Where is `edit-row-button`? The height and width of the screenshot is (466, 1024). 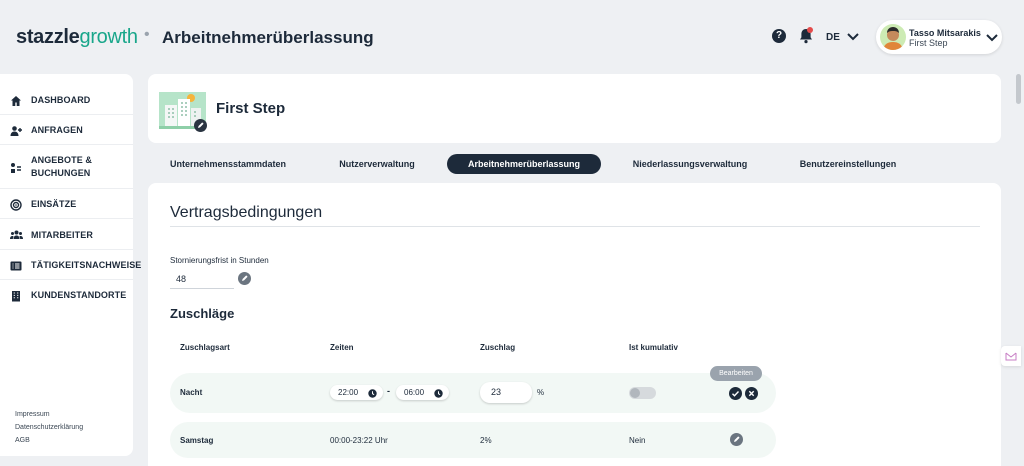
edit-row-button is located at coordinates (736, 439).